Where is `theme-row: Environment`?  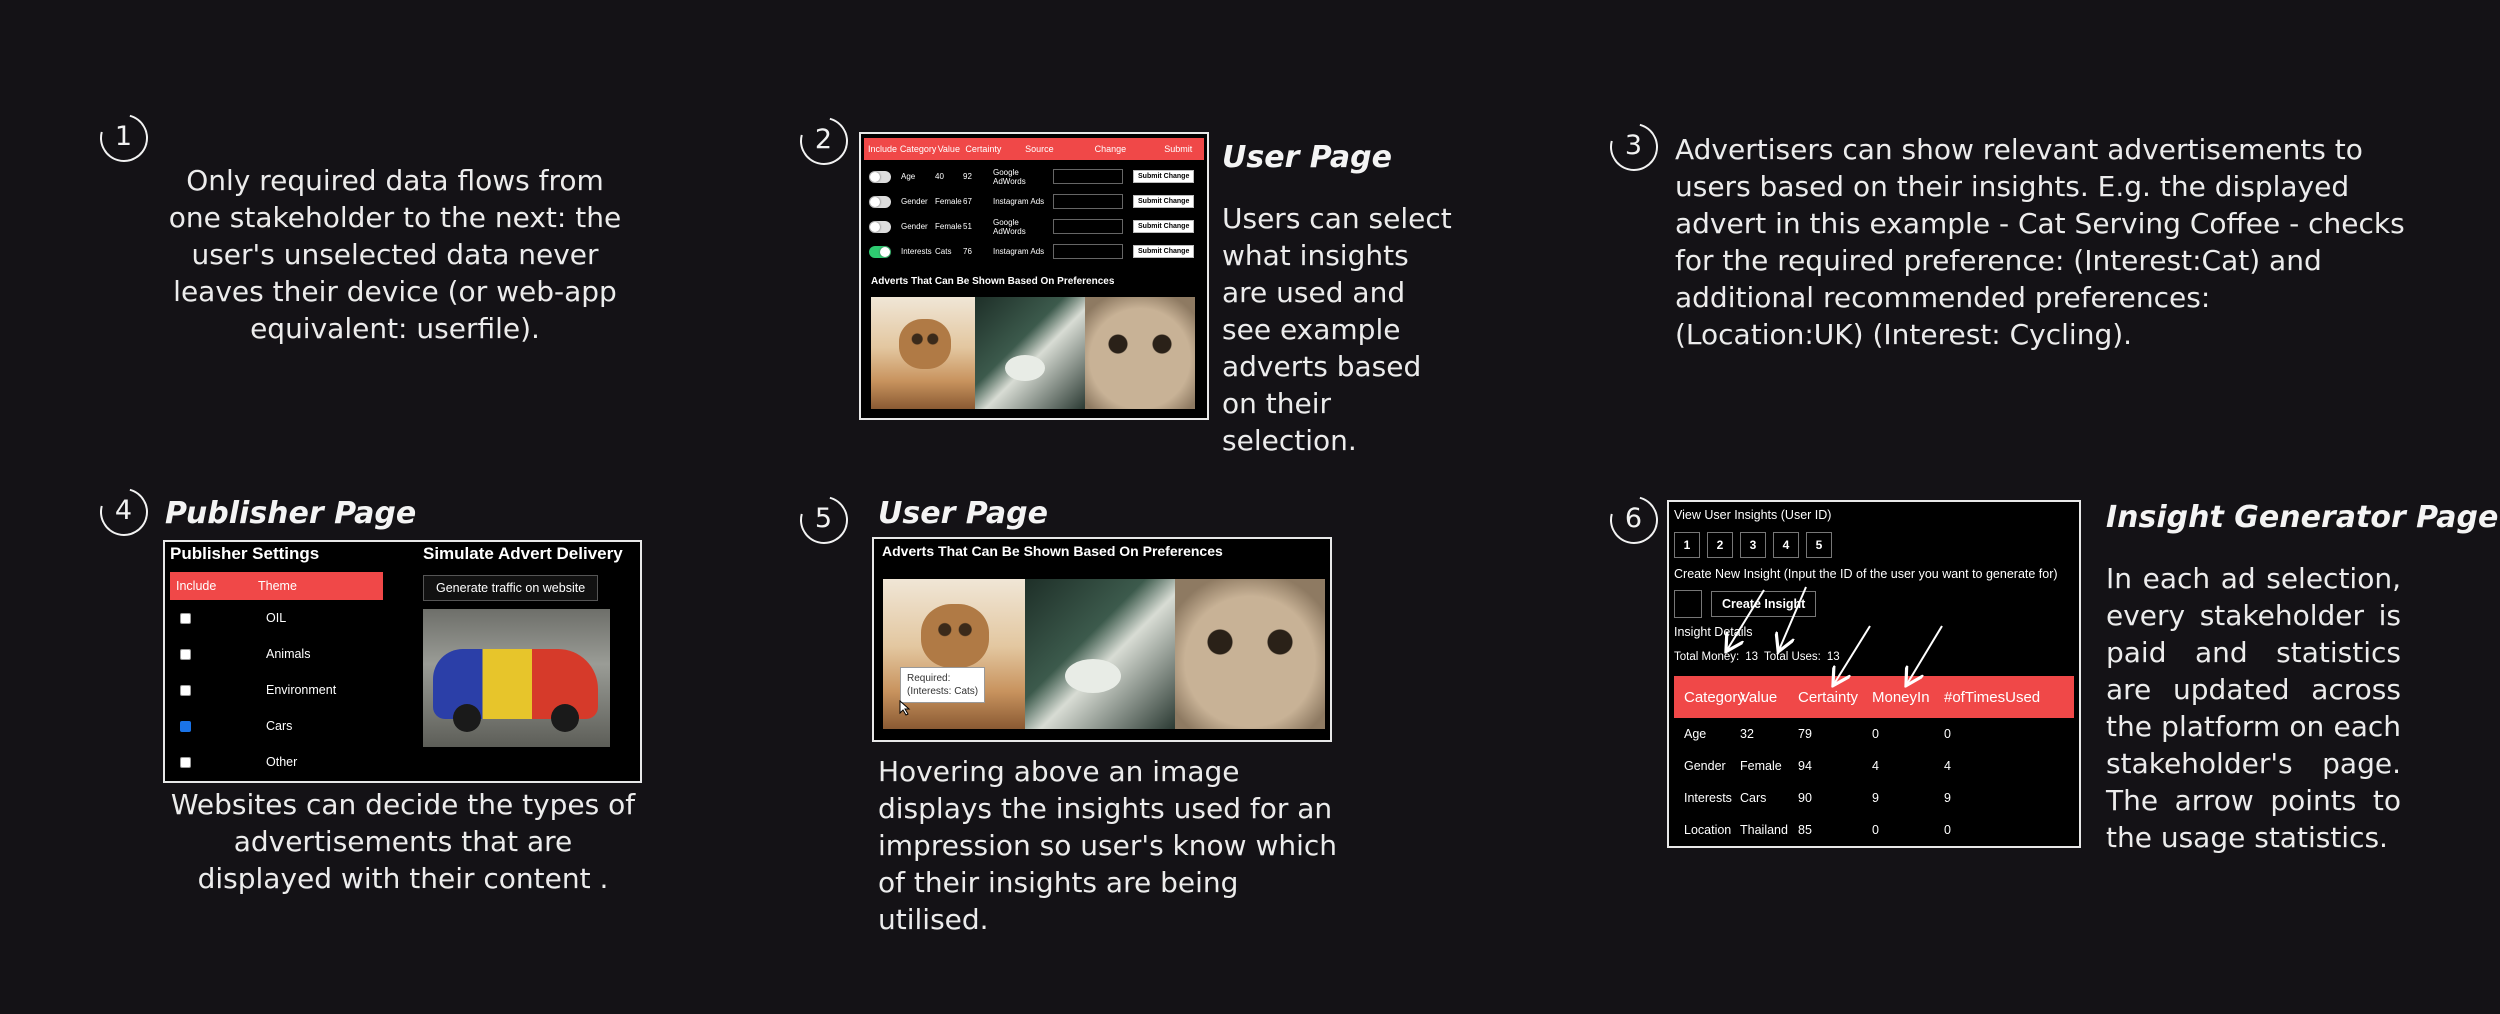 theme-row: Environment is located at coordinates (276, 690).